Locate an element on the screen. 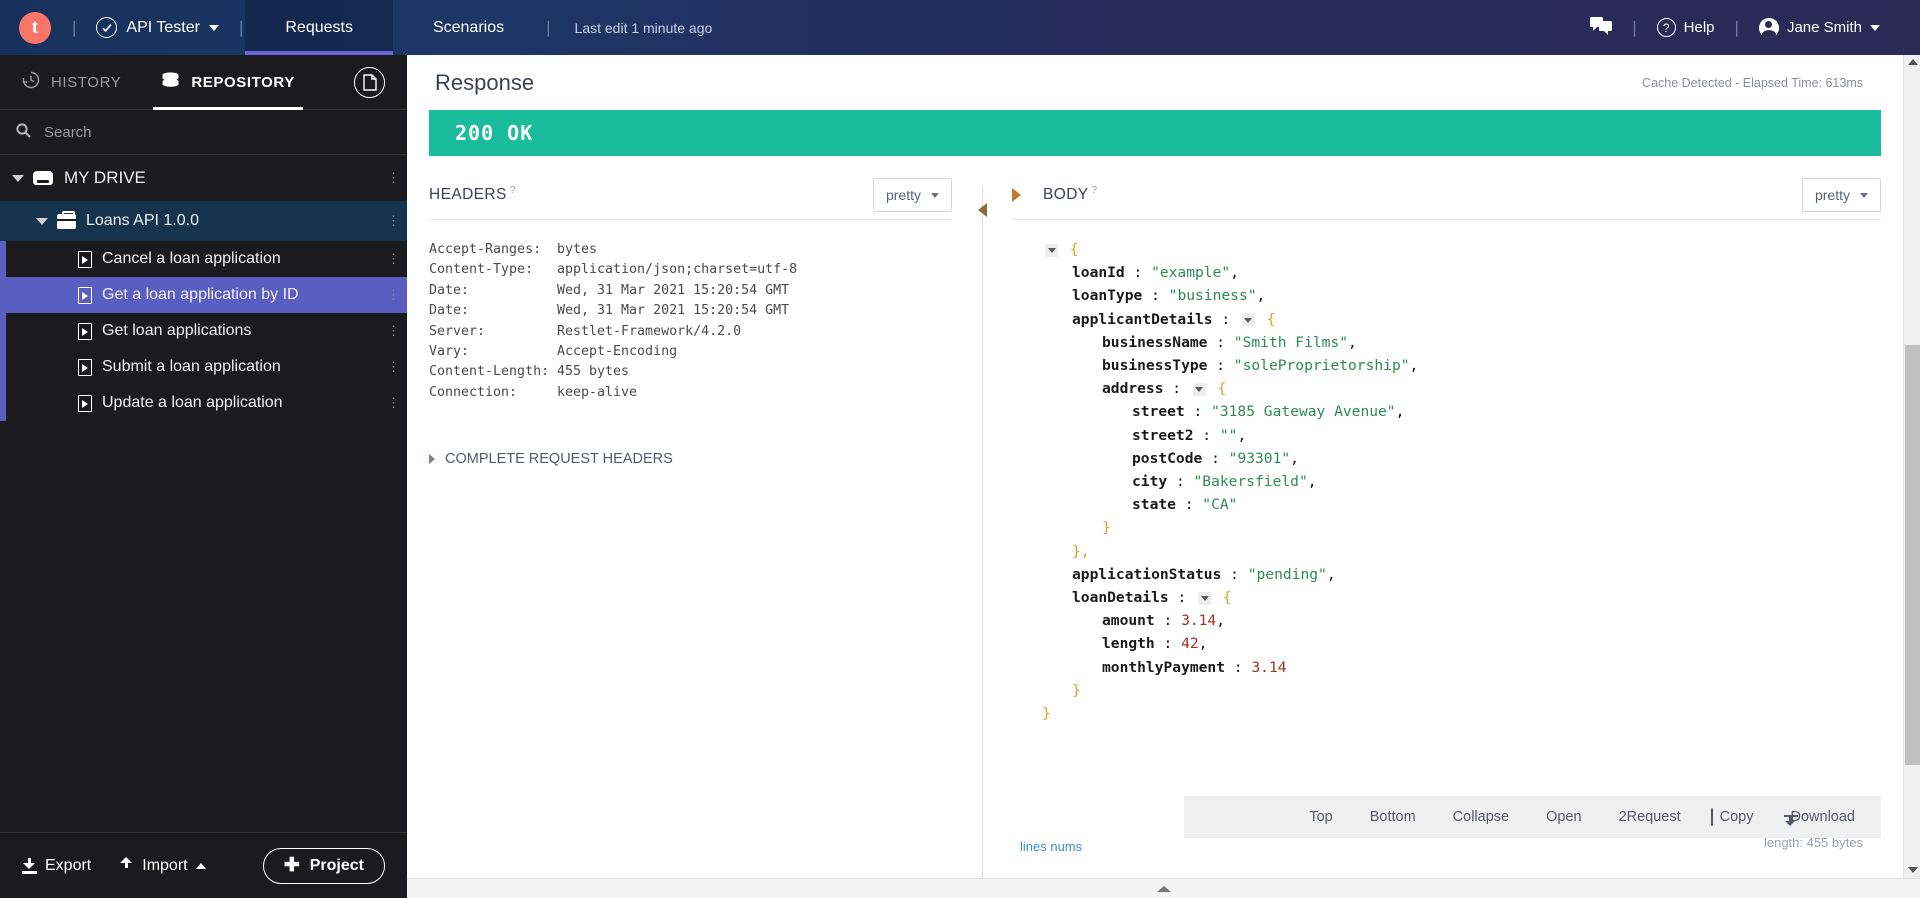  tab-scenarios: Scenarios is located at coordinates (468, 27).